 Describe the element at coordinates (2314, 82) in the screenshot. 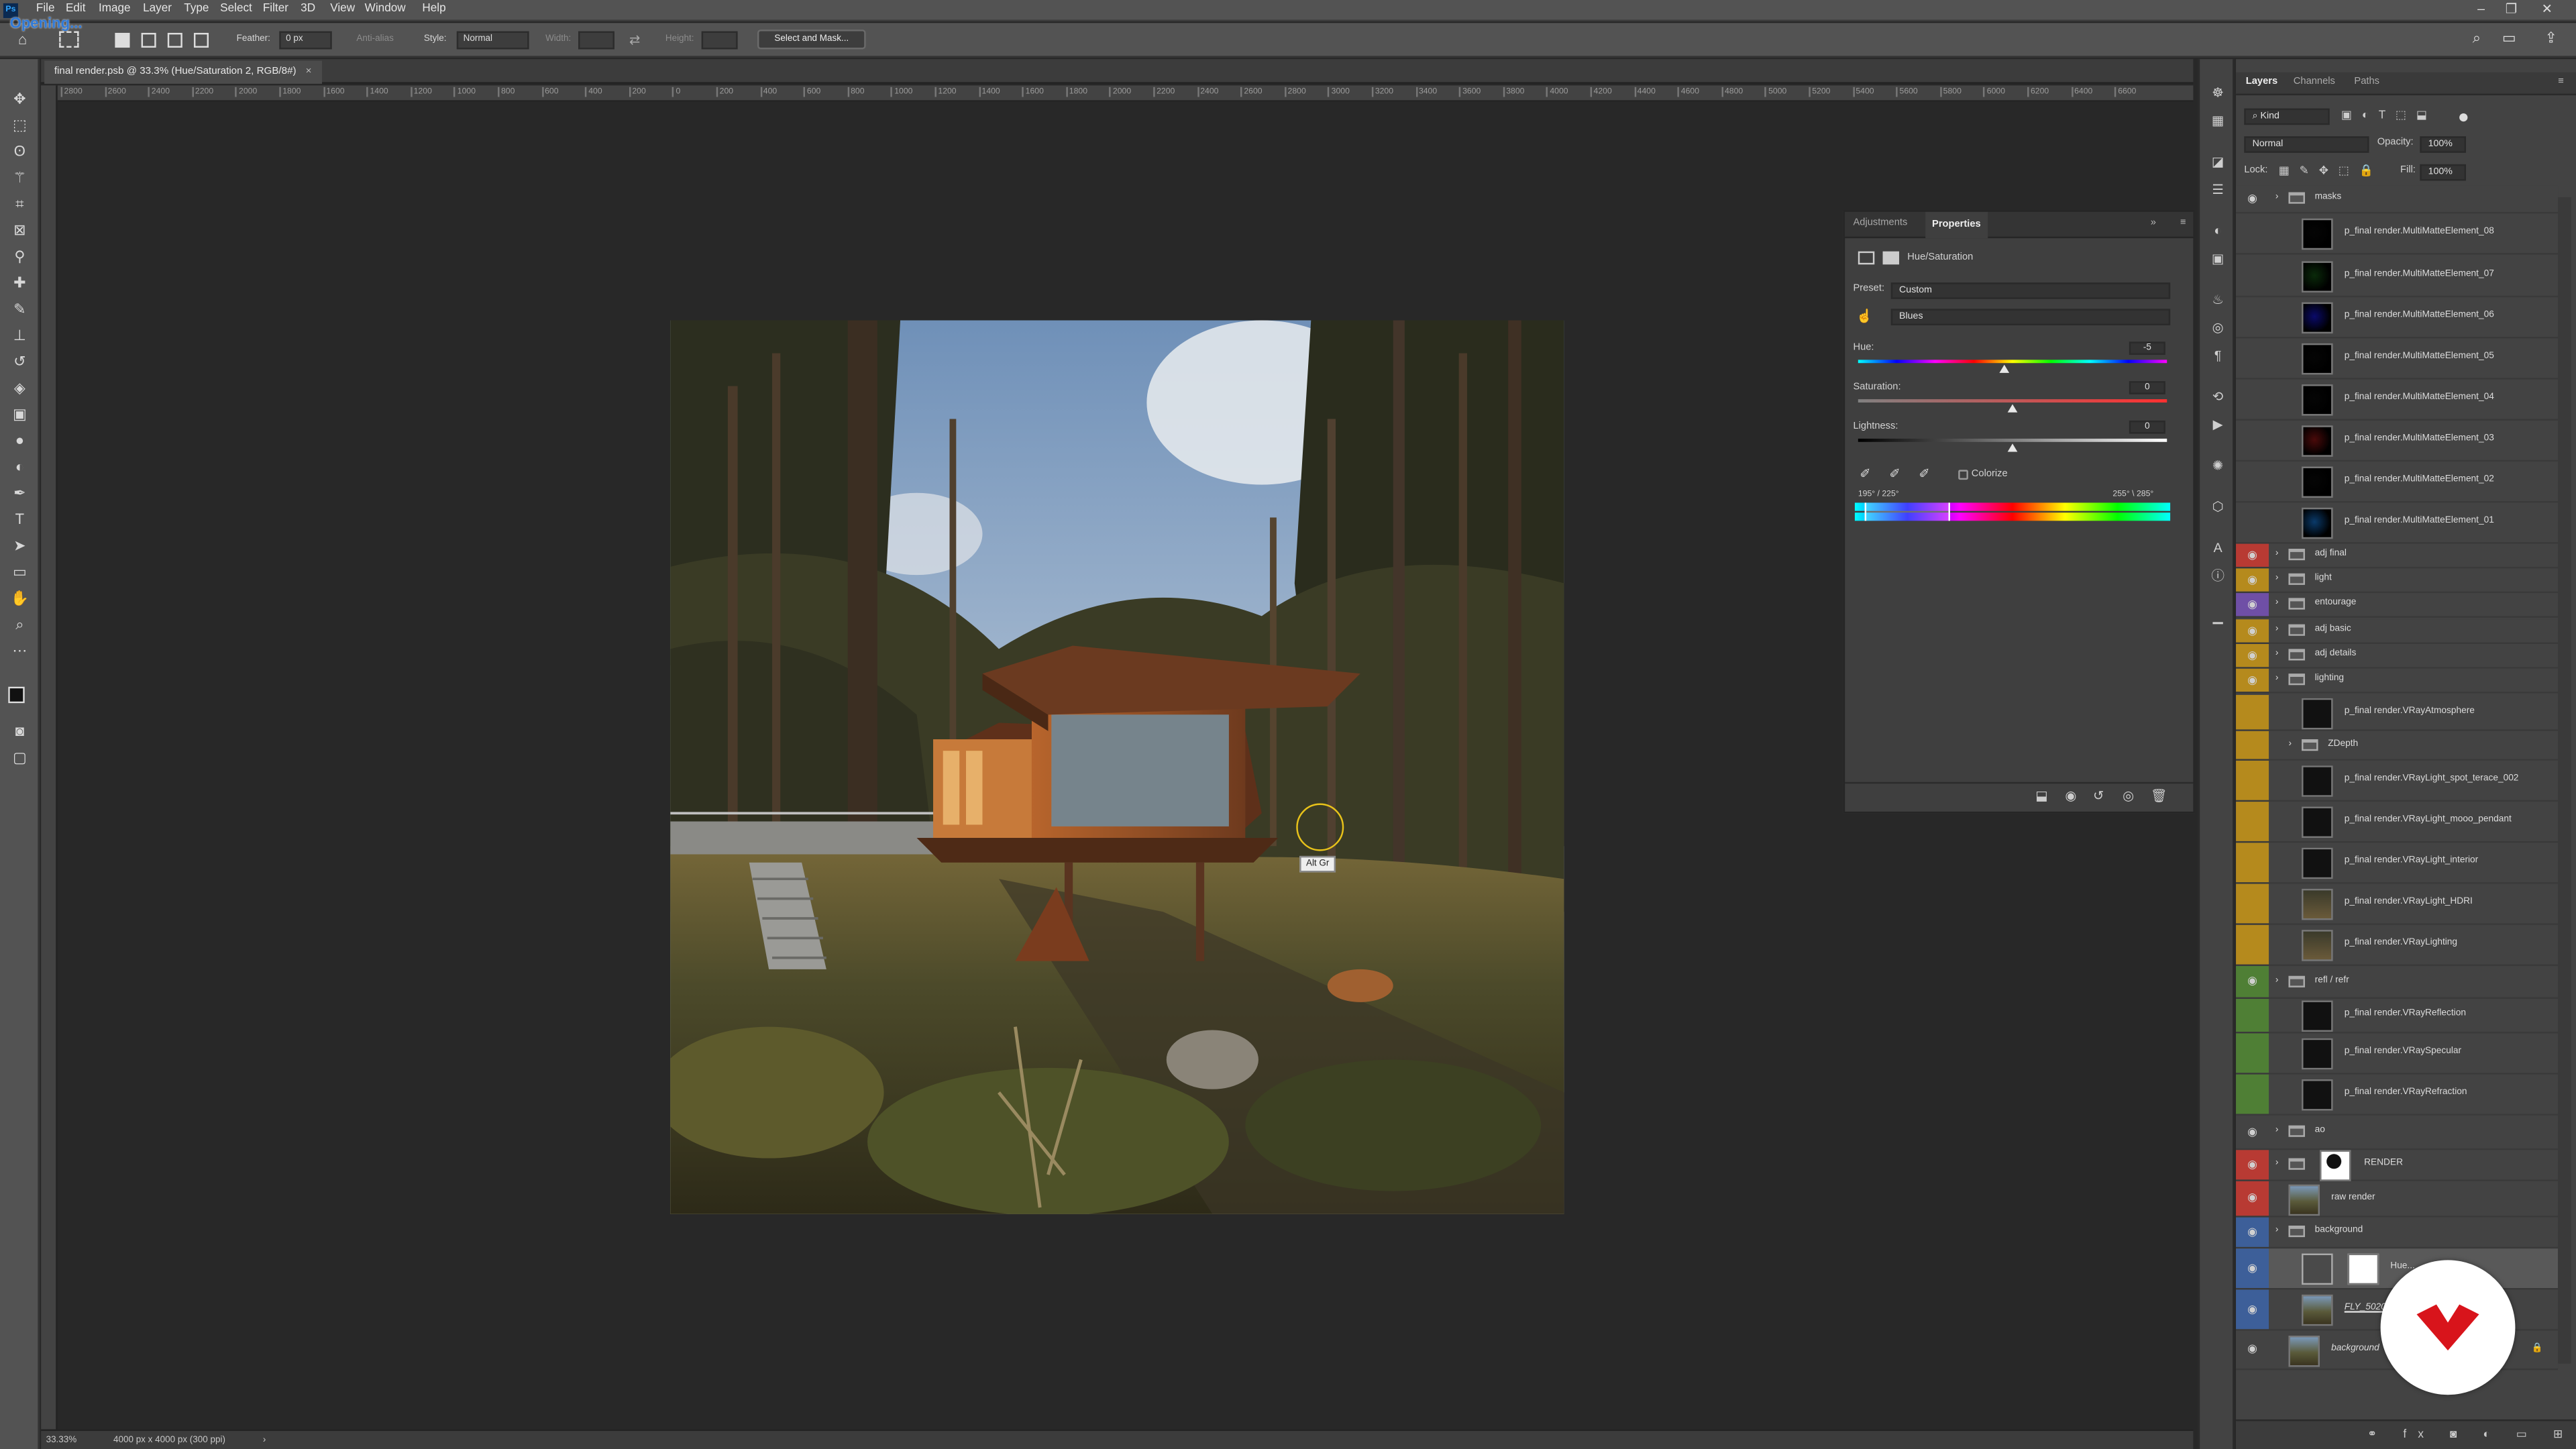

I see `tab-channels: Channels` at that location.